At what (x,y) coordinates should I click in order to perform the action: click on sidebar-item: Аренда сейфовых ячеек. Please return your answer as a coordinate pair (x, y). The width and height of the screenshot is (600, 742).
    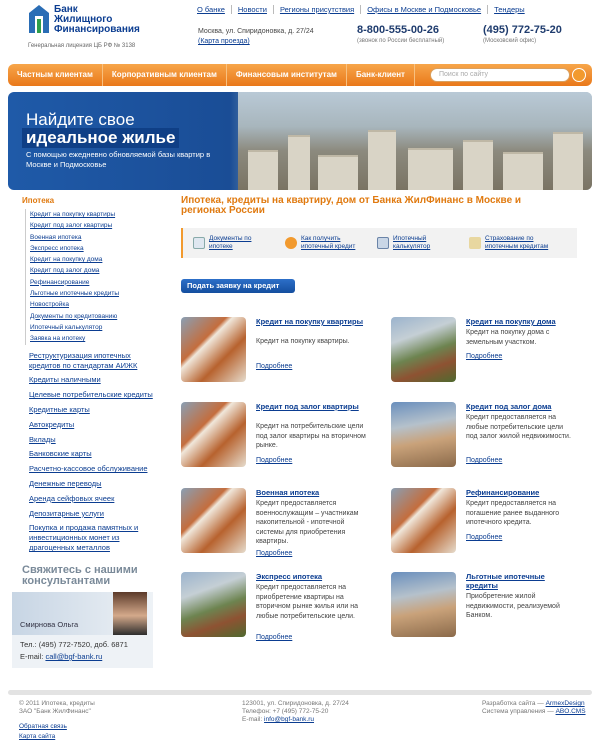
    Looking at the image, I should click on (94, 499).